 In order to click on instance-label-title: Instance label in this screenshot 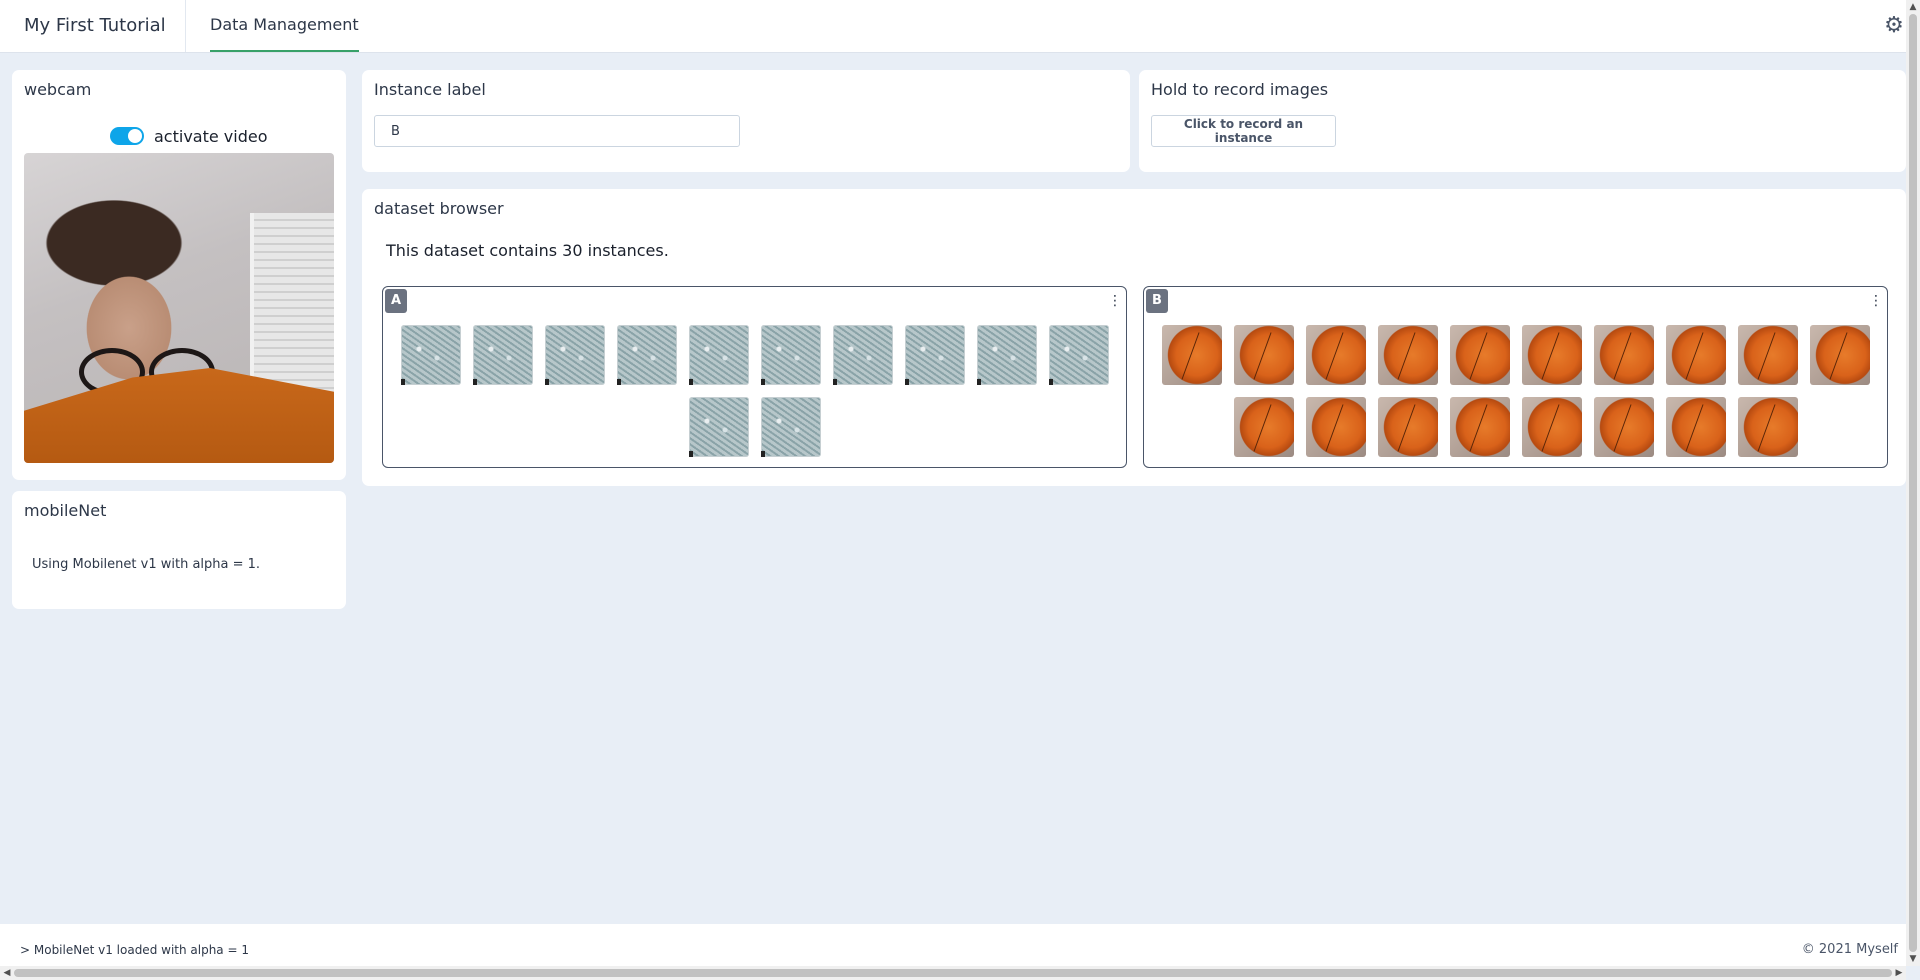, I will do `click(430, 89)`.